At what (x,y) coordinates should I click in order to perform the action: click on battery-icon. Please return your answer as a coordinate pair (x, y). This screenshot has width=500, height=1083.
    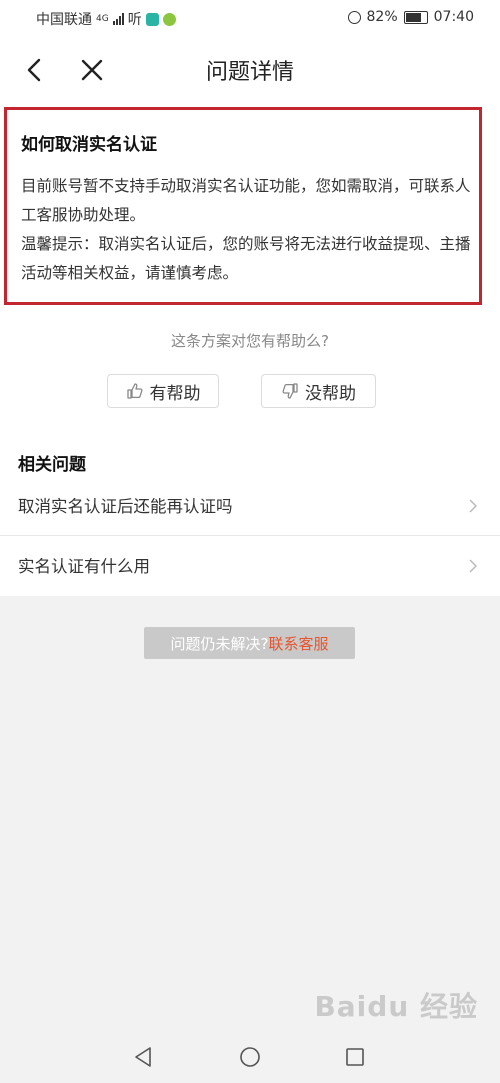
    Looking at the image, I should click on (415, 17).